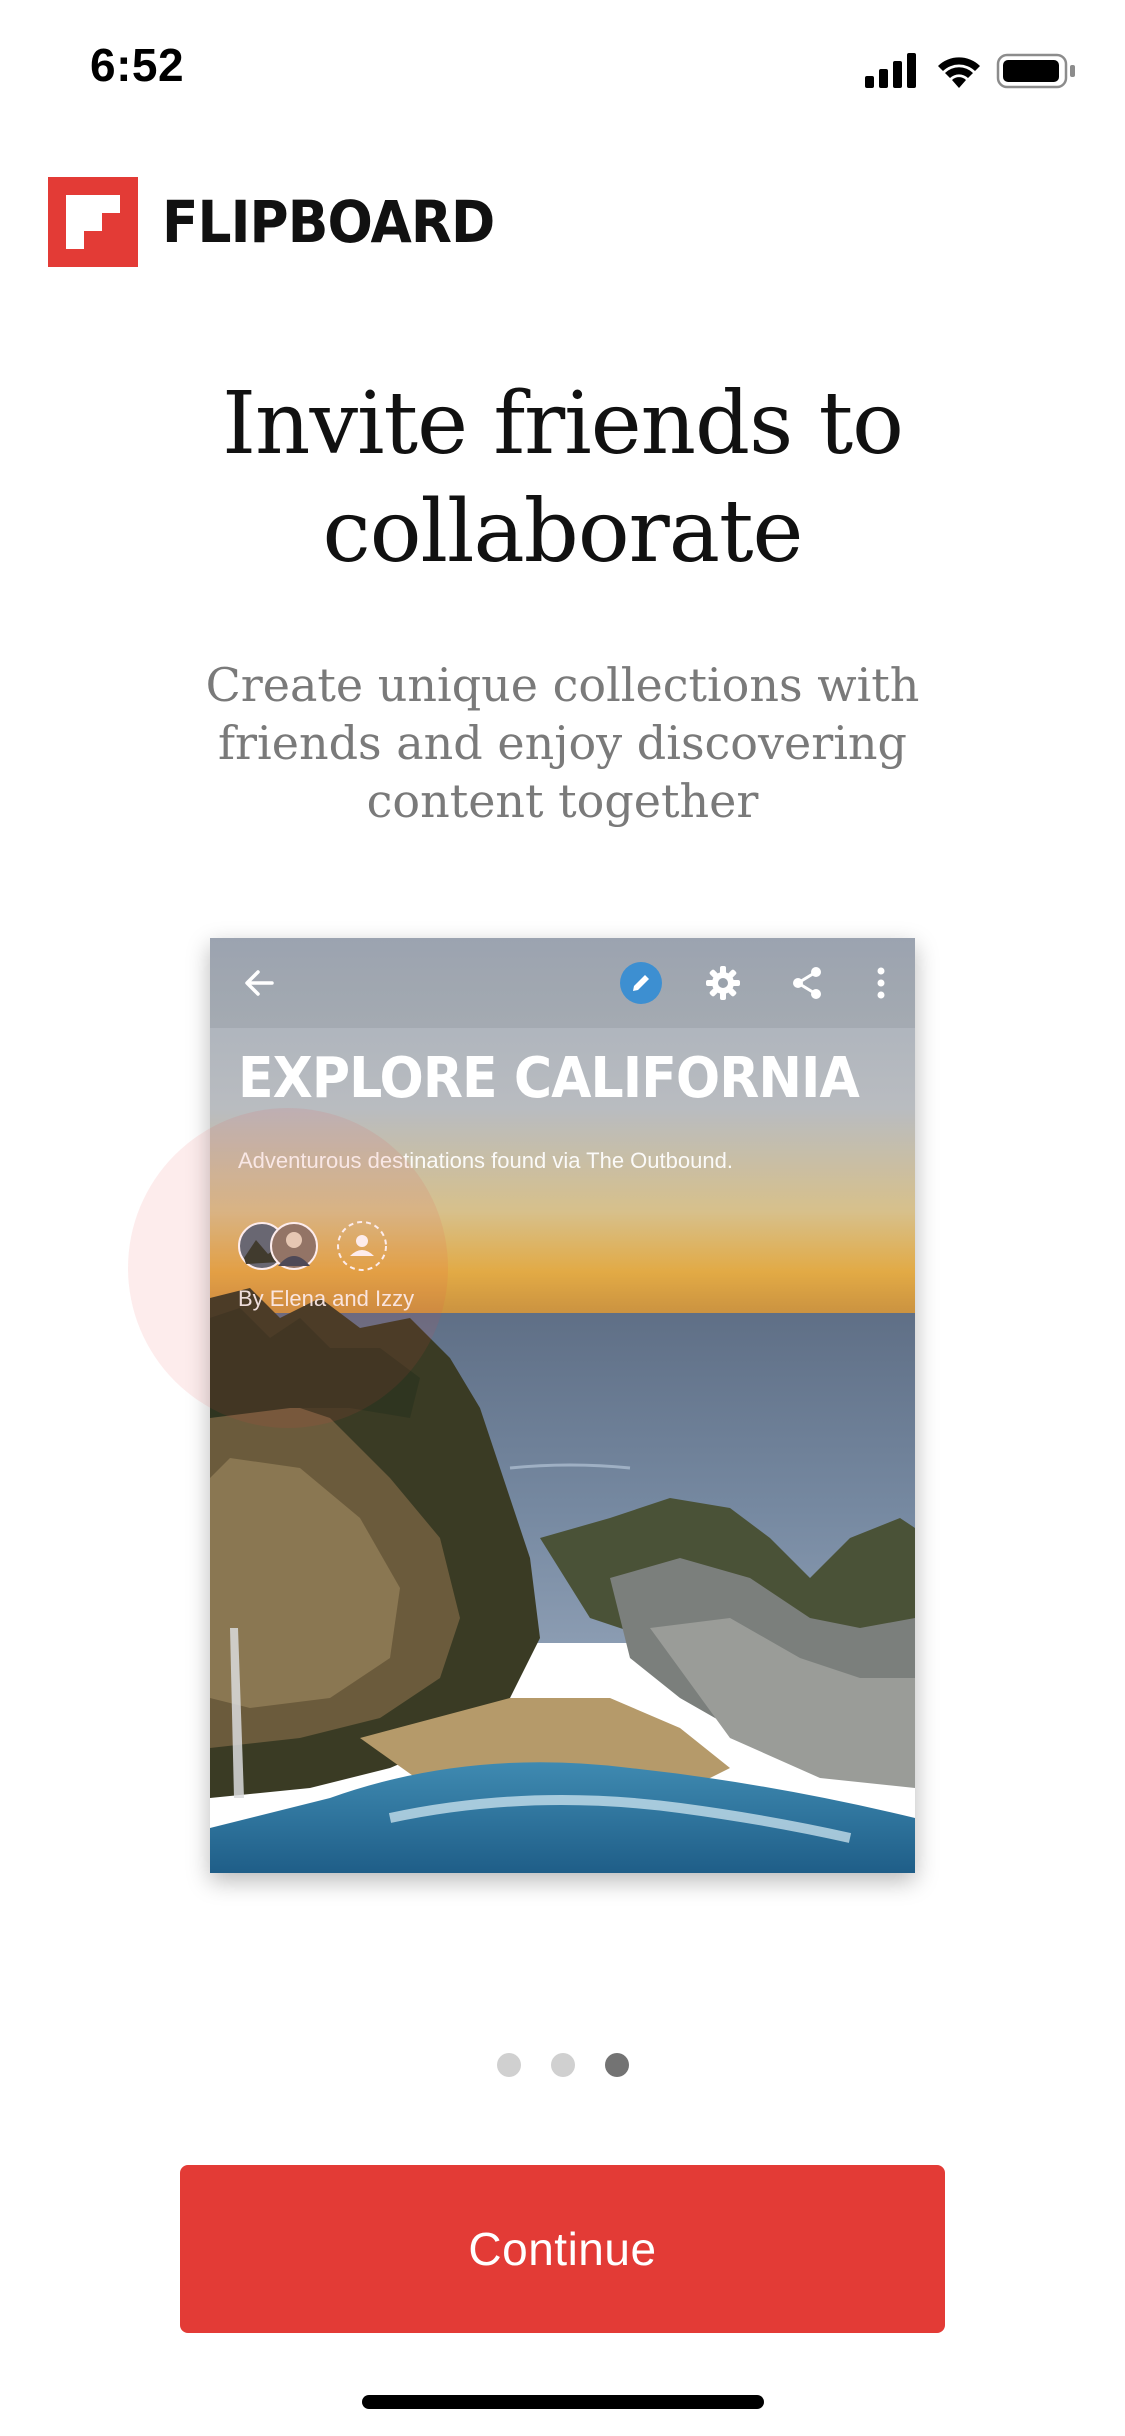  Describe the element at coordinates (1035, 71) in the screenshot. I see `battery-icon` at that location.